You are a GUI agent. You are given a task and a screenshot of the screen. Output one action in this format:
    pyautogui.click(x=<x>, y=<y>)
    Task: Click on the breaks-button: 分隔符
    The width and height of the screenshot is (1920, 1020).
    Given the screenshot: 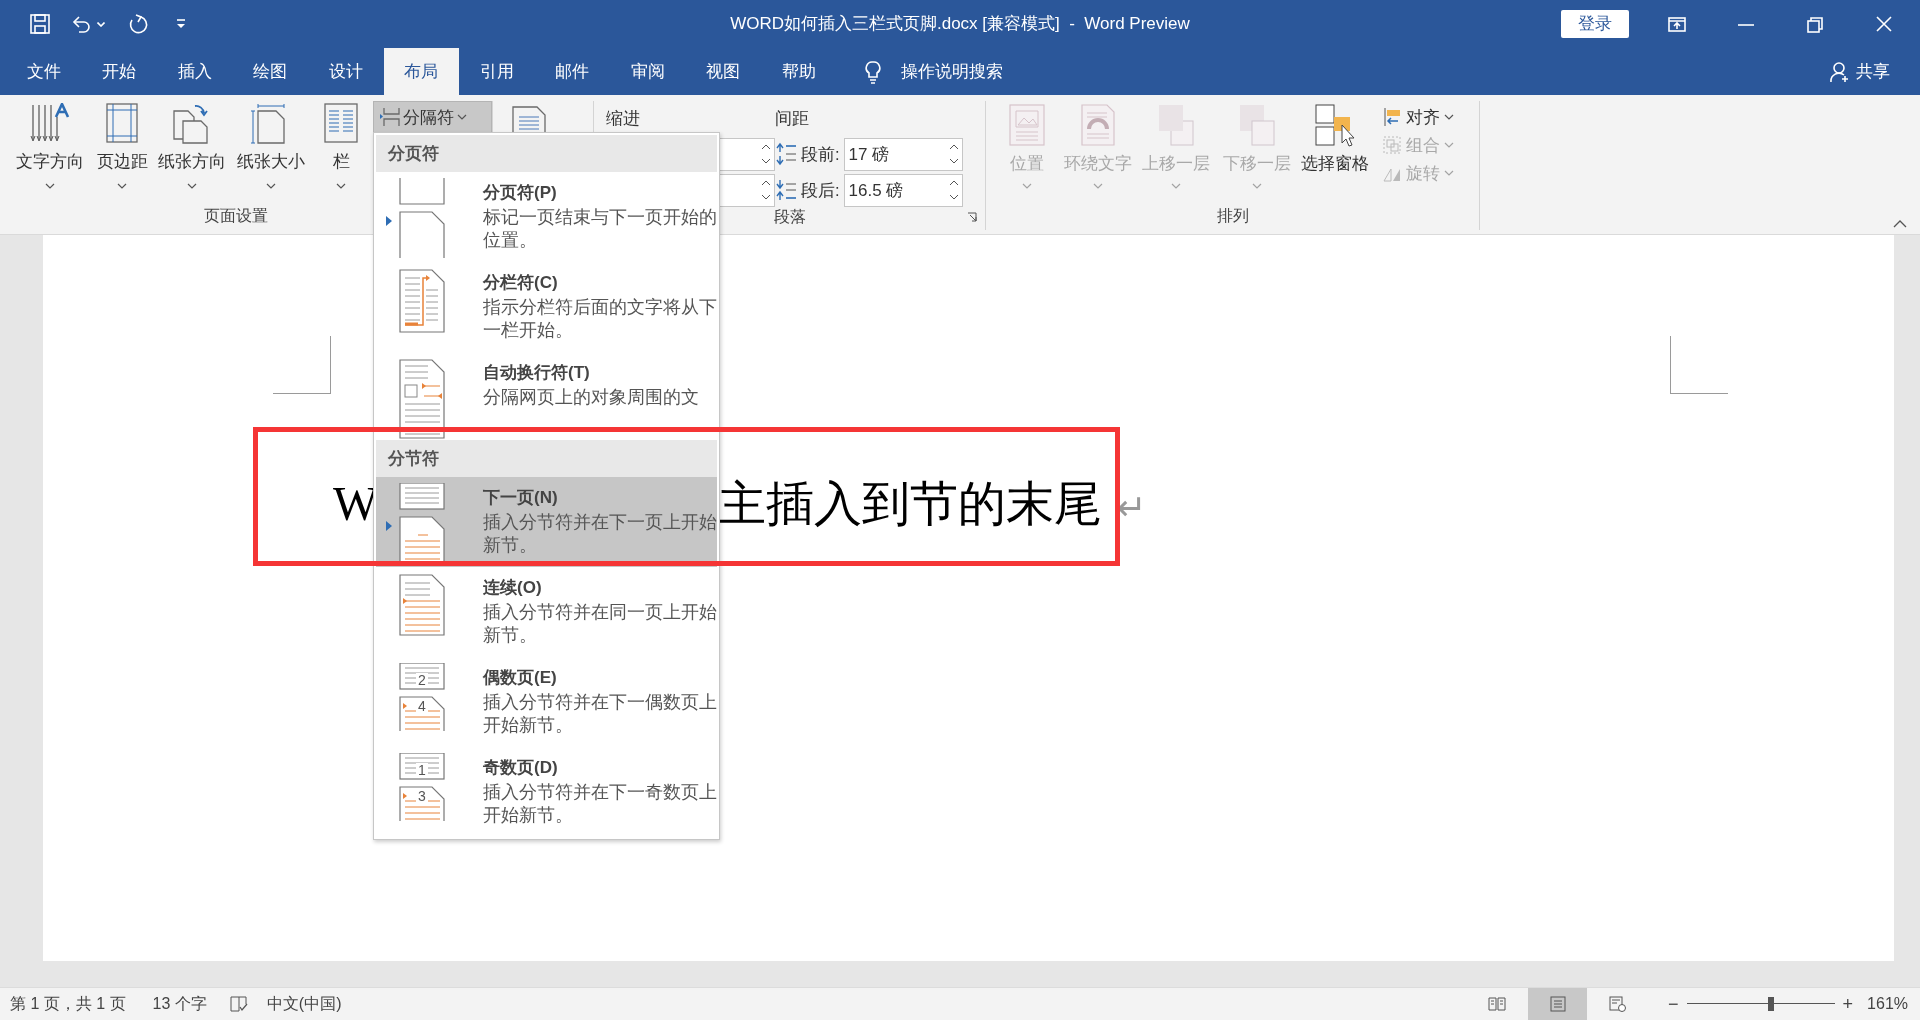 What is the action you would take?
    pyautogui.click(x=432, y=117)
    